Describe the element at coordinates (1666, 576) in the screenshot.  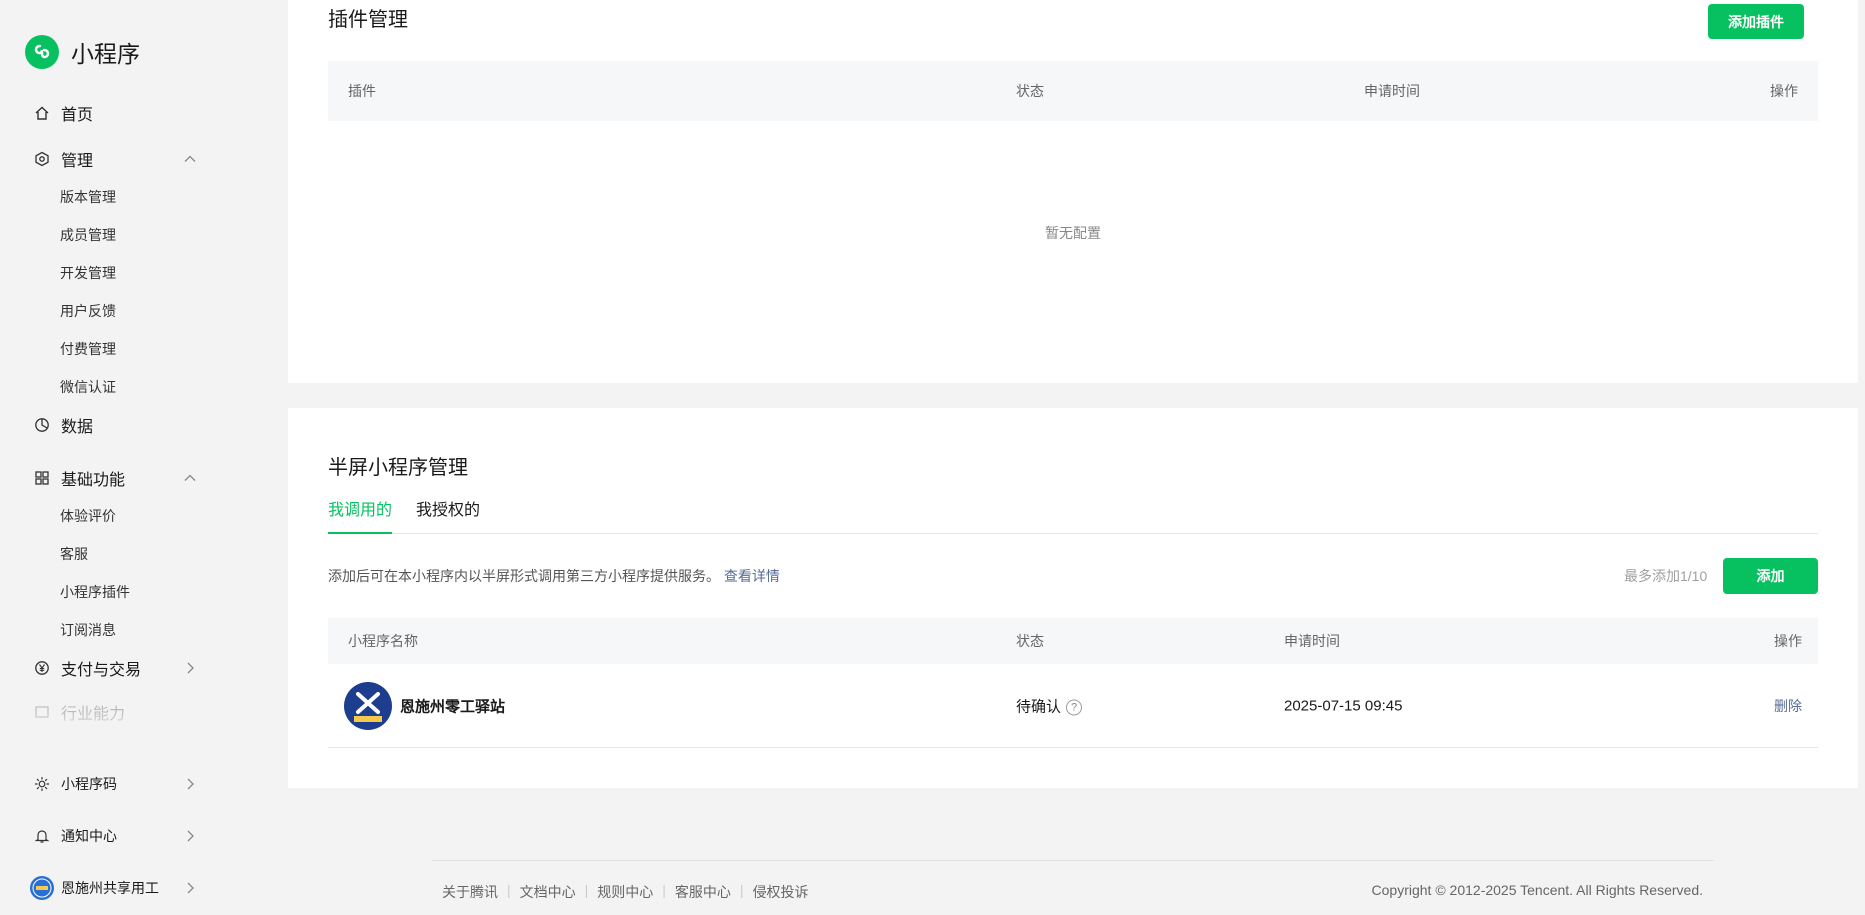
I see `add-limit-text: 最多添加1/10` at that location.